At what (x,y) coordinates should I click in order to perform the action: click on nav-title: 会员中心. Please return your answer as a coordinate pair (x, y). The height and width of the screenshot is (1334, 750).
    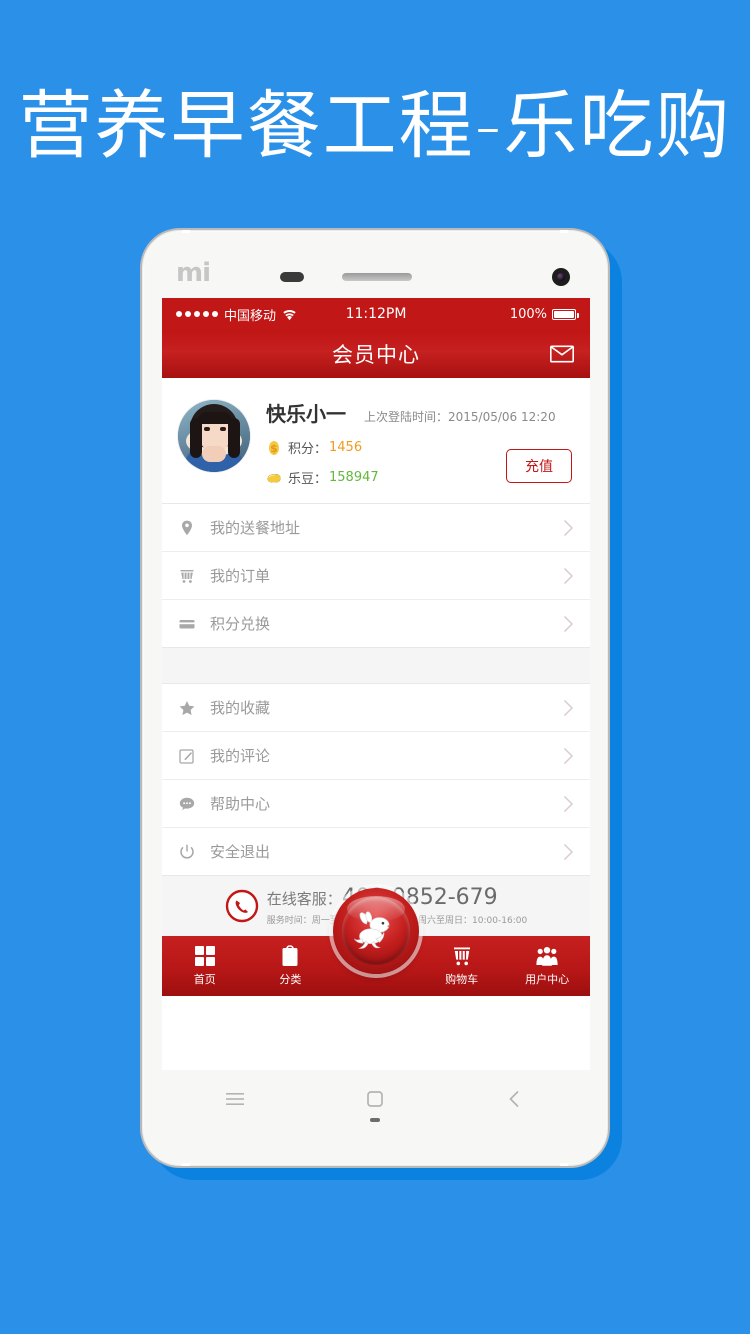
    Looking at the image, I should click on (376, 355).